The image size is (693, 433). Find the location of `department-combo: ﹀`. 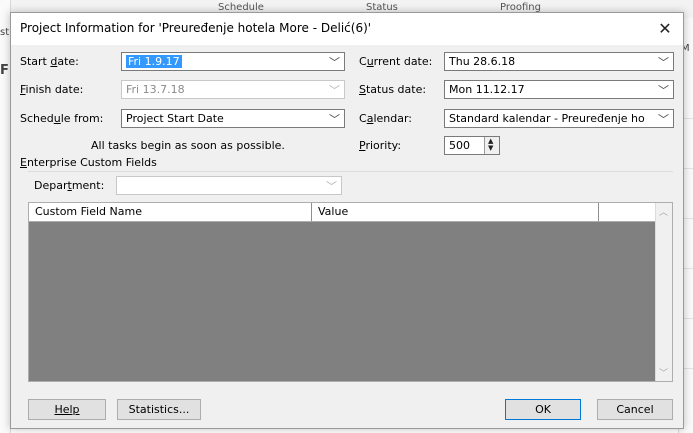

department-combo: ﹀ is located at coordinates (229, 185).